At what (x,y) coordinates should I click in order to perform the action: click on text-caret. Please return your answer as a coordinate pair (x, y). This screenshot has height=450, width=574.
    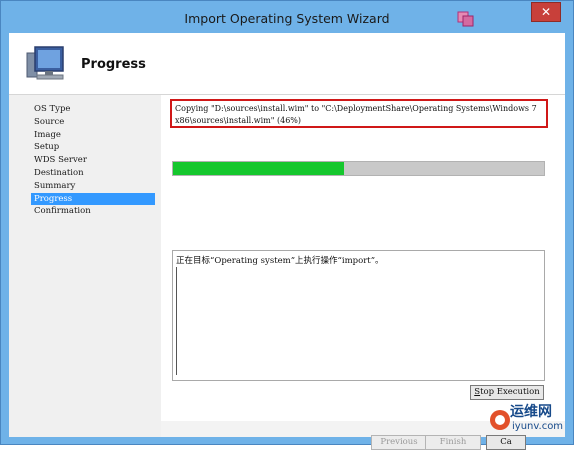
    Looking at the image, I should click on (176, 321).